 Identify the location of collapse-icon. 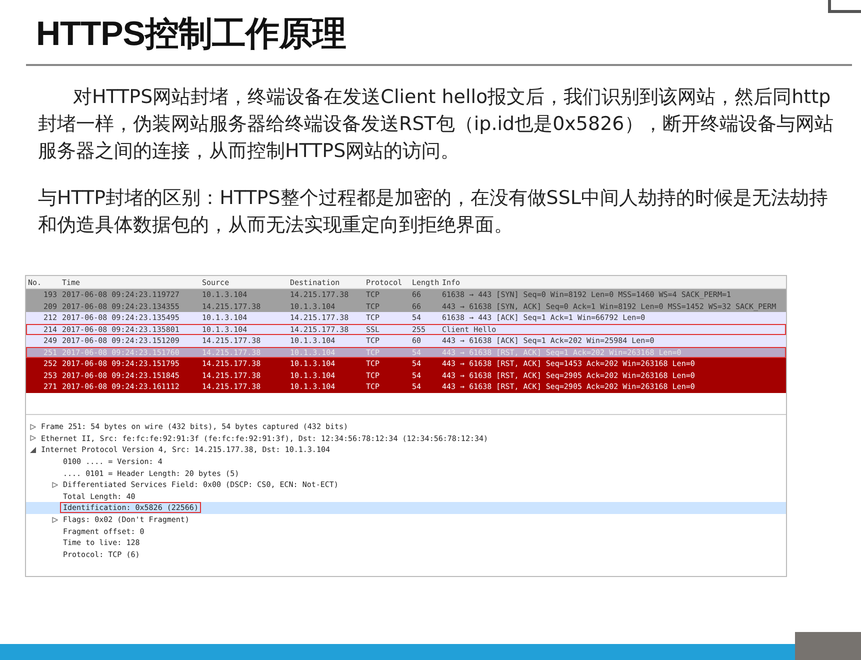
(33, 449).